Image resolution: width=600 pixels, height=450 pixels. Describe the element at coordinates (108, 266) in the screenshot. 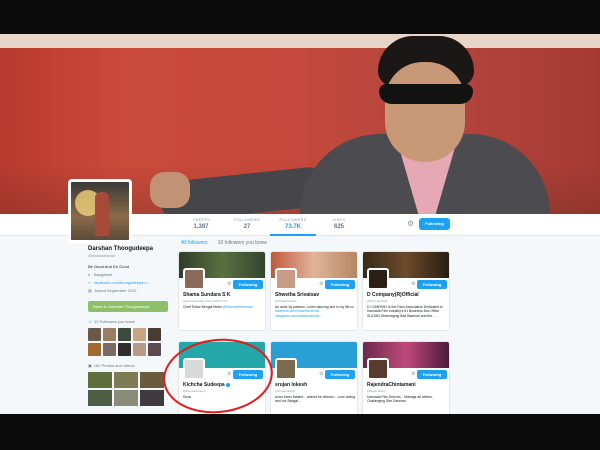

I see `profile-bio: Be Good And Do Good` at that location.